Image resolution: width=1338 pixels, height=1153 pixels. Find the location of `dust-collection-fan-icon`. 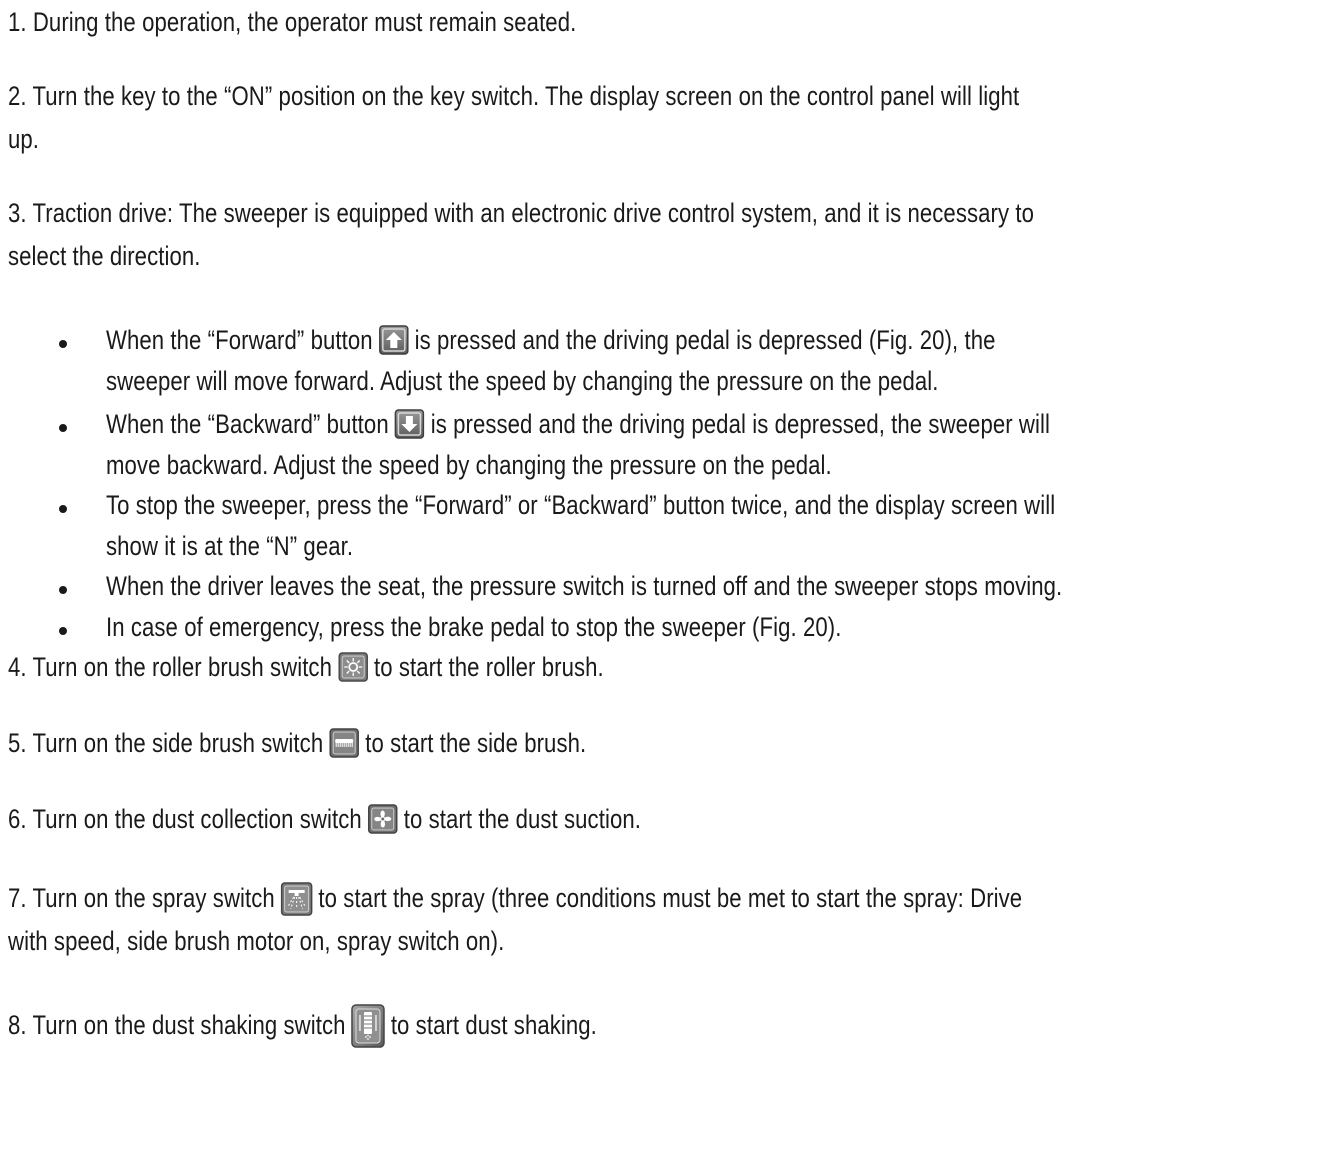

dust-collection-fan-icon is located at coordinates (383, 819).